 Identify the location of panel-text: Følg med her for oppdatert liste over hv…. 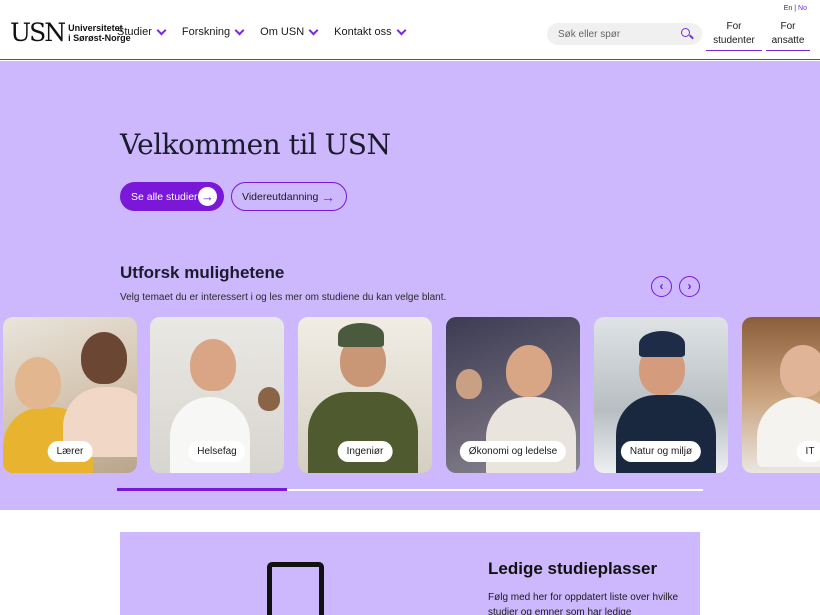
(583, 603).